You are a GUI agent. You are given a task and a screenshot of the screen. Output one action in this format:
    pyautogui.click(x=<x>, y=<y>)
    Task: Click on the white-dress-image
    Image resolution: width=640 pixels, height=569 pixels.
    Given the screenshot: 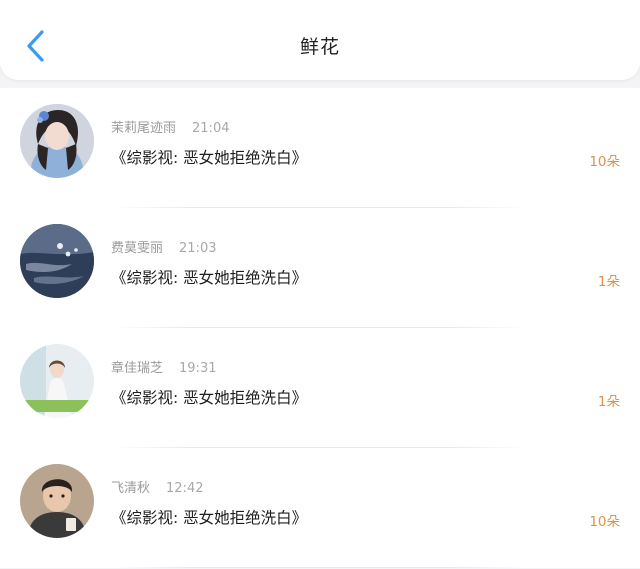 What is the action you would take?
    pyautogui.click(x=57, y=381)
    